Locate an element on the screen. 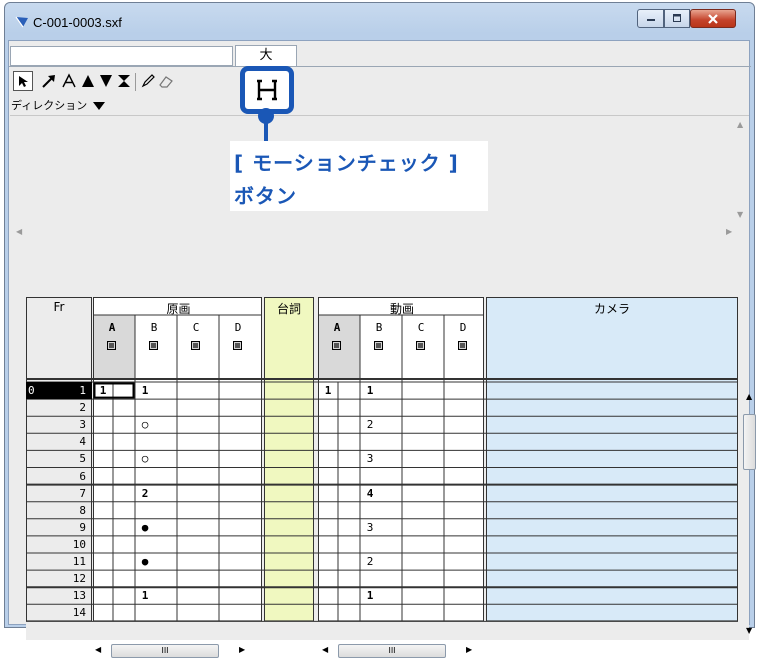  genga-b-cell: ○ is located at coordinates (145, 459).